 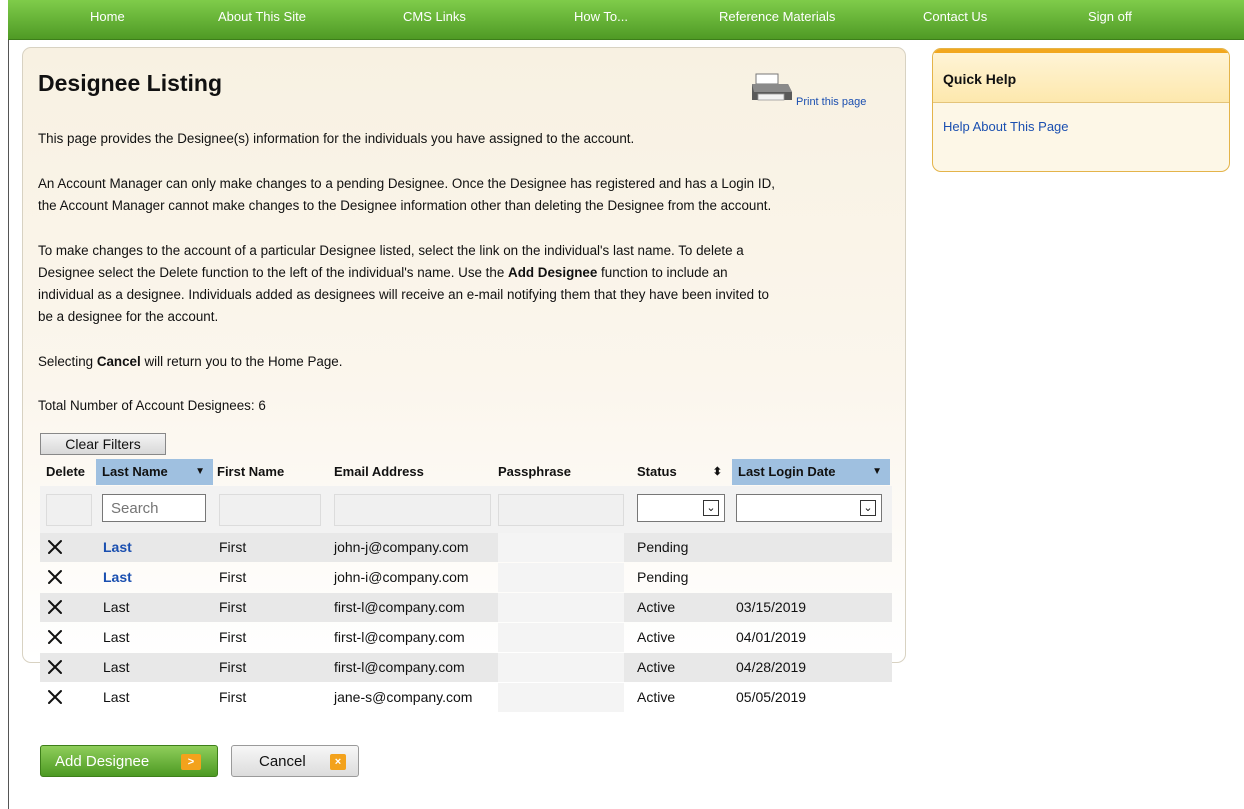 What do you see at coordinates (191, 762) in the screenshot?
I see `arrow-right-icon: >` at bounding box center [191, 762].